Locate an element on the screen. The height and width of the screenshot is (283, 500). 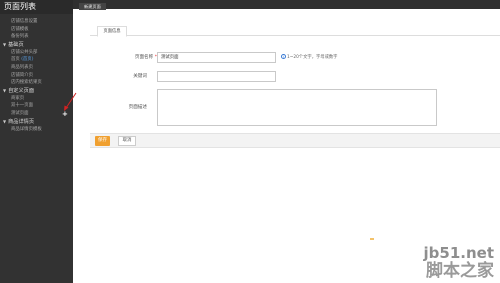
sidebar-item-detail-template: 商品详情页模板 is located at coordinates (36, 130).